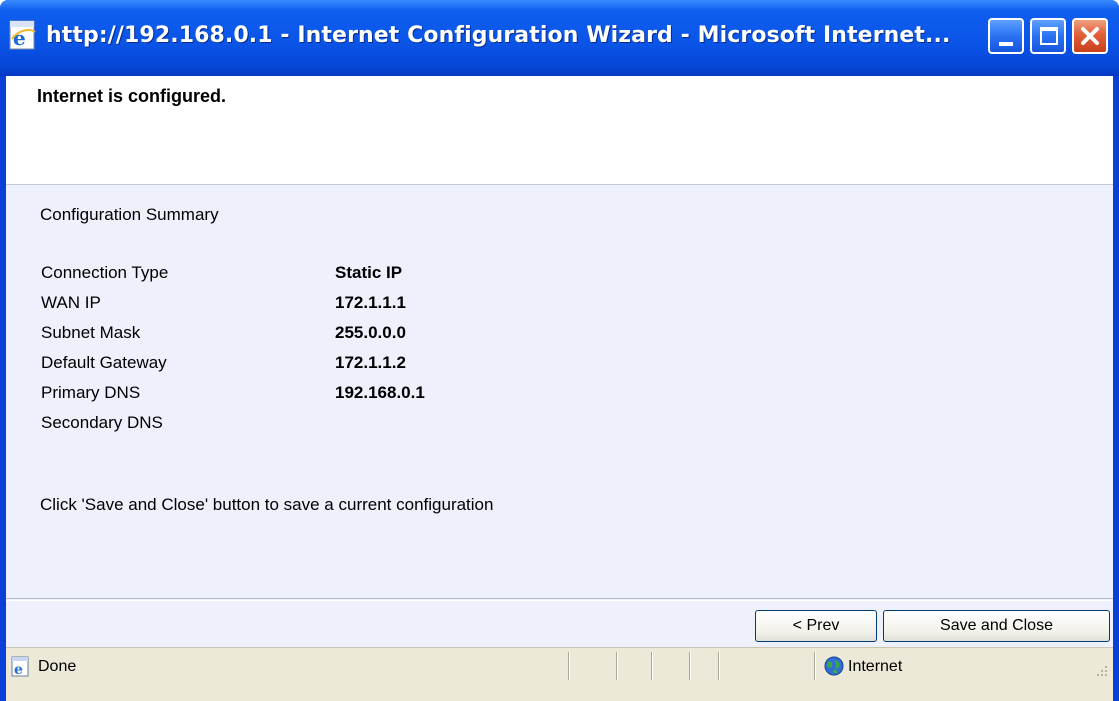  I want to click on summary-row-connection-type: Connection Type Static IP, so click(391, 274).